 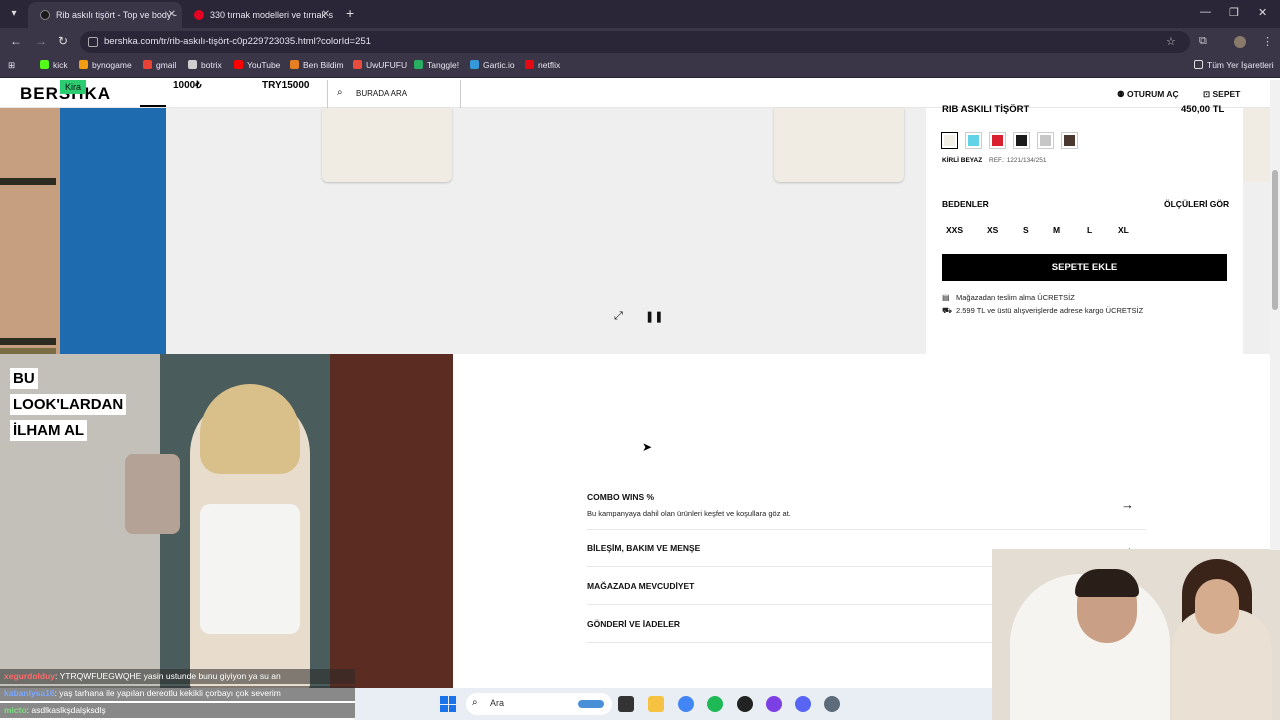 What do you see at coordinates (1234, 65) in the screenshot?
I see `all-bookmarks: Tüm Yer İşaretleri` at bounding box center [1234, 65].